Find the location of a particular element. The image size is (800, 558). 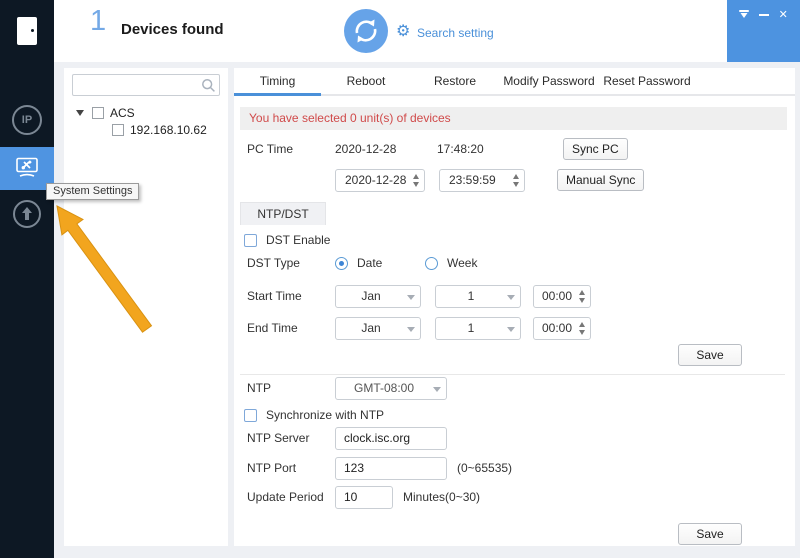

dst-type-label: DST Type is located at coordinates (273, 263).